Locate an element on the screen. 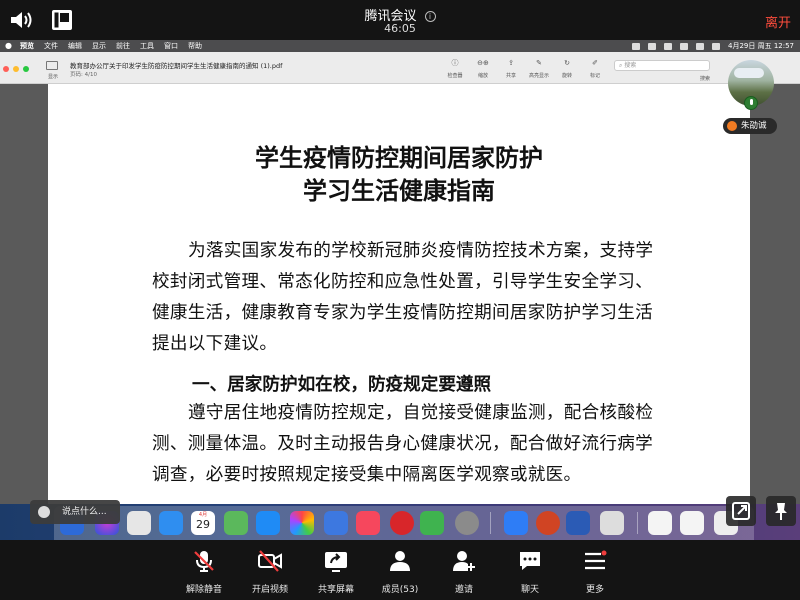  pin-button is located at coordinates (781, 511).